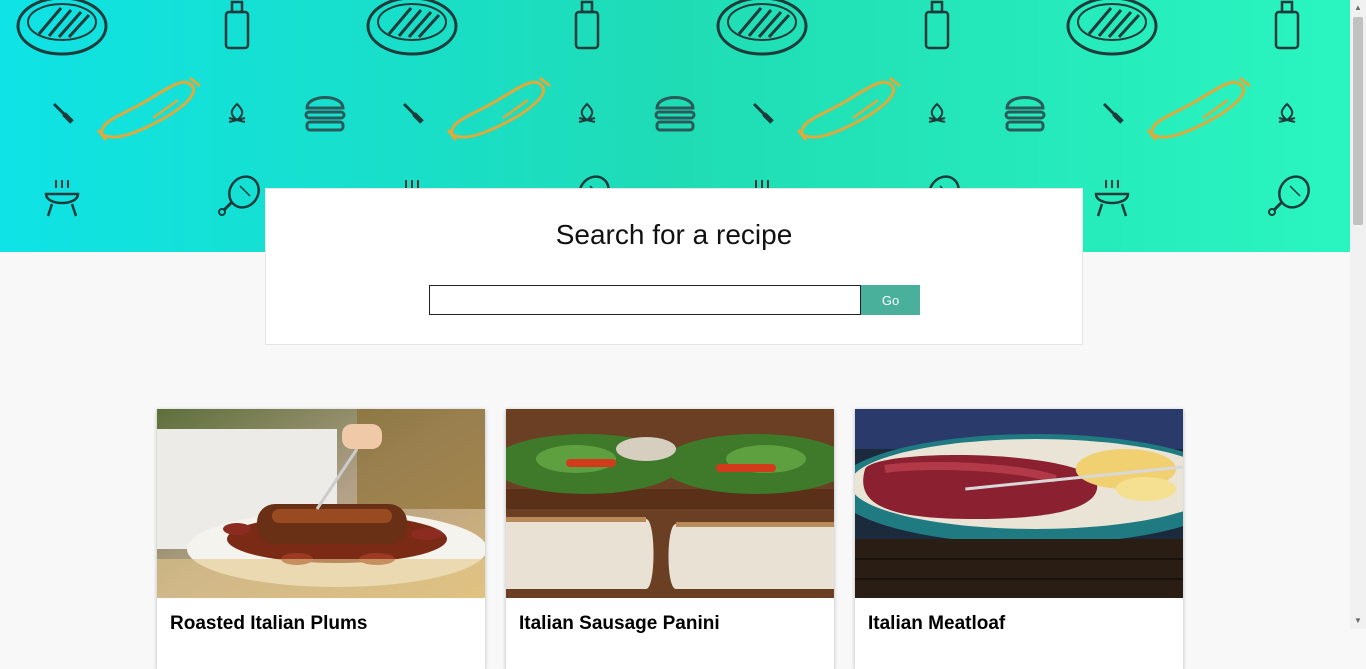  Describe the element at coordinates (1358, 121) in the screenshot. I see `scroll-thumb` at that location.